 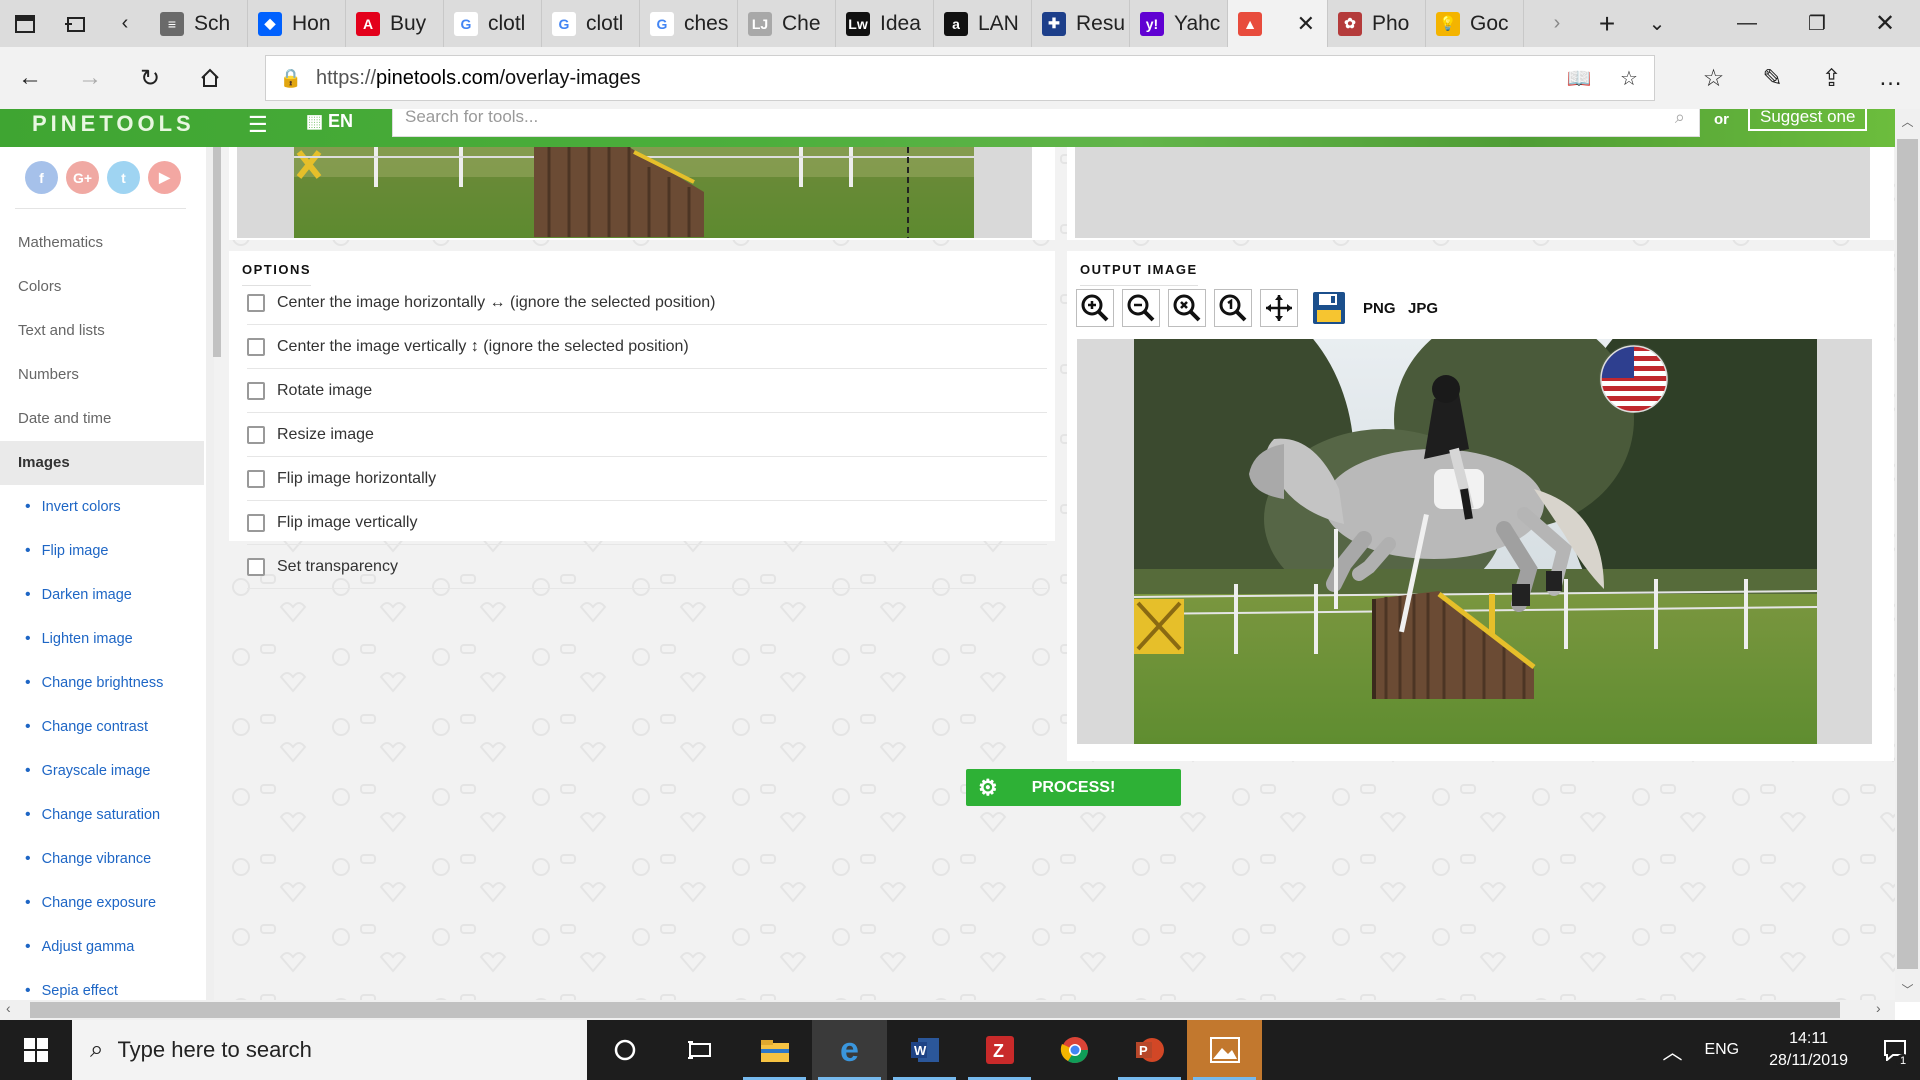 What do you see at coordinates (82, 177) in the screenshot?
I see `google-plus-icon: G+` at bounding box center [82, 177].